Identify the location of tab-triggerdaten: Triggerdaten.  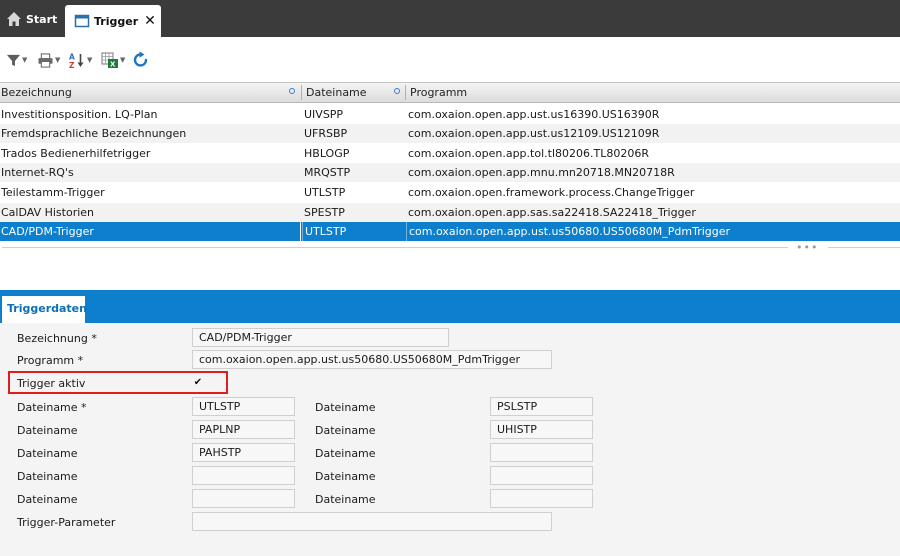
(44, 309).